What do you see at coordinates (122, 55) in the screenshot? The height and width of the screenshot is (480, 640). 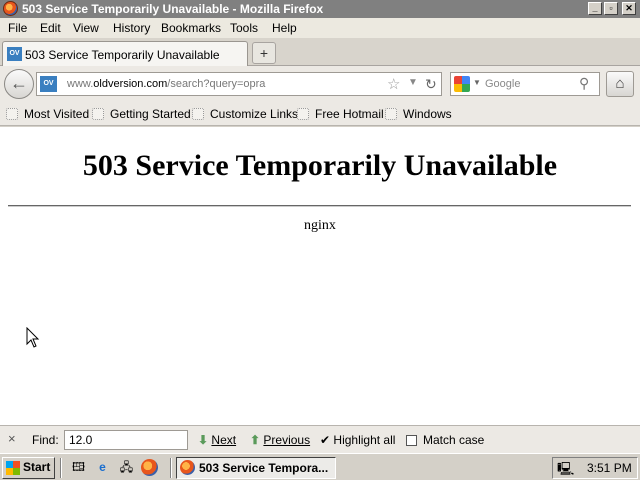 I see `tab-title: 503 Service Temporarily Unavailable` at bounding box center [122, 55].